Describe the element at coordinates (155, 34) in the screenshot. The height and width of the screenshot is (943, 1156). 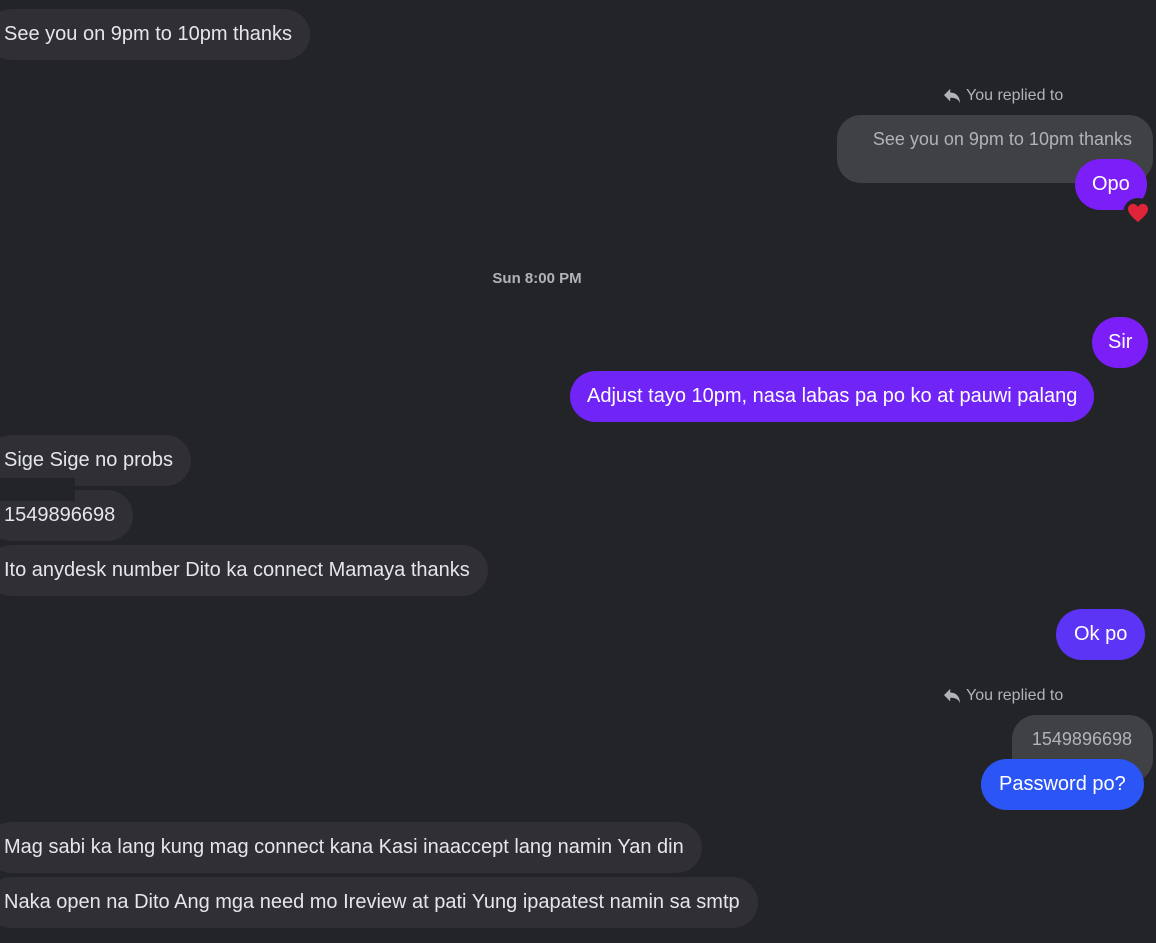
I see `incoming-message: See you on 9pm to 10pm thanks` at that location.